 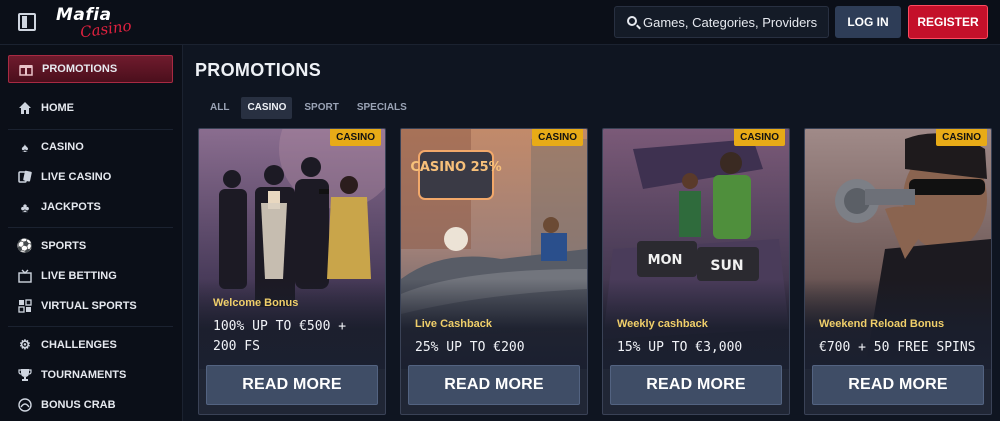 I want to click on sidebar-item-tournaments: TOURNAMENTS, so click(x=90, y=375).